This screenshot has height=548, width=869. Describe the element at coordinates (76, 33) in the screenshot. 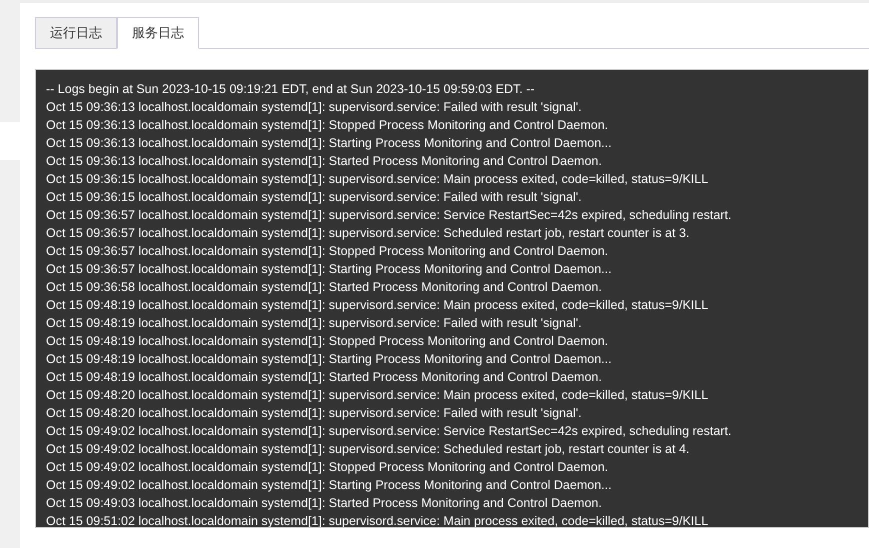

I see `tab: 运行日志` at that location.